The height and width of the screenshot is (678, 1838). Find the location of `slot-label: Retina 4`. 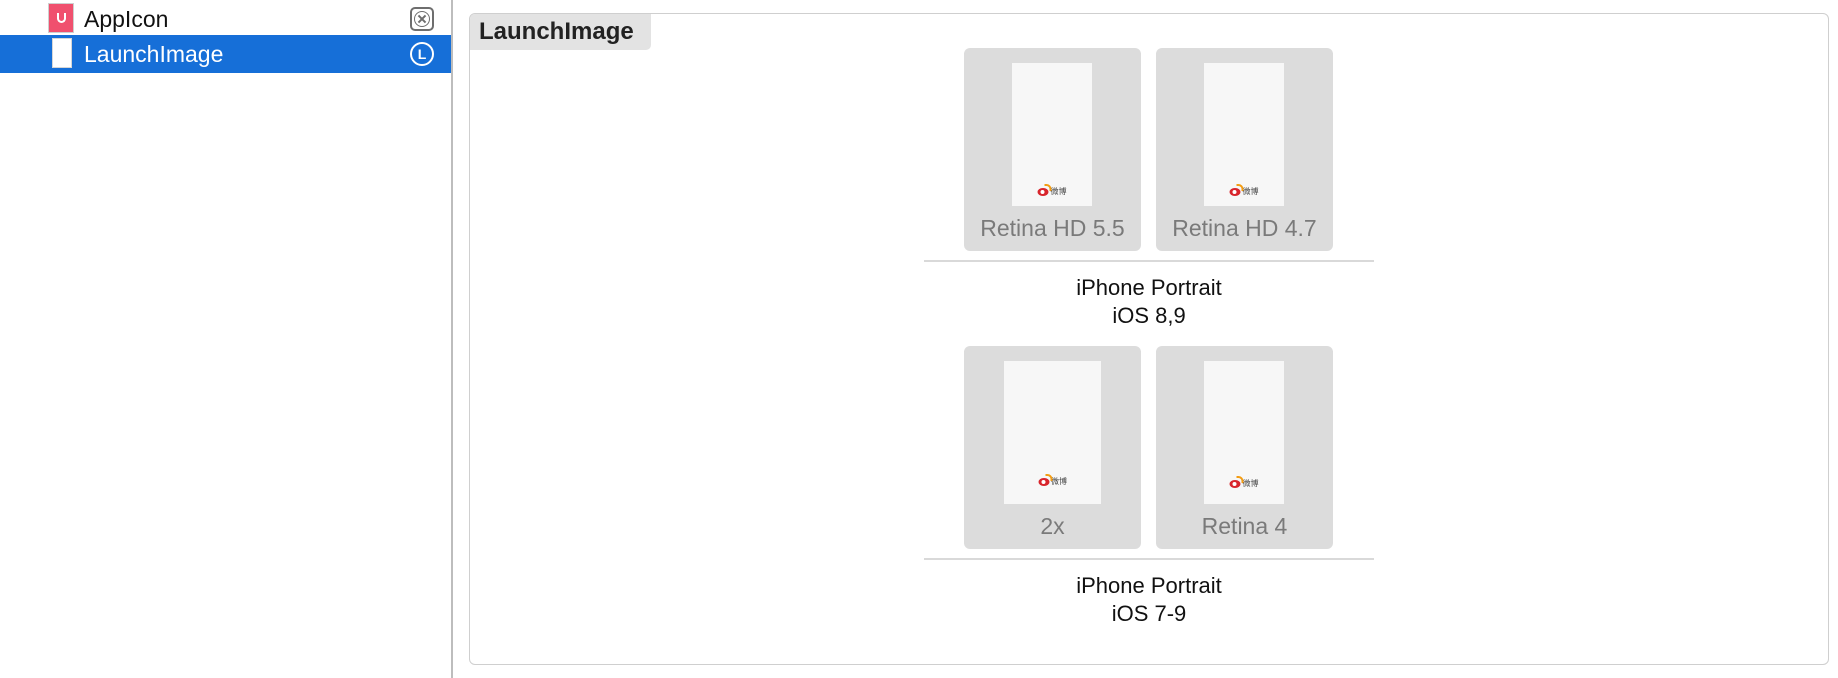

slot-label: Retina 4 is located at coordinates (1244, 526).